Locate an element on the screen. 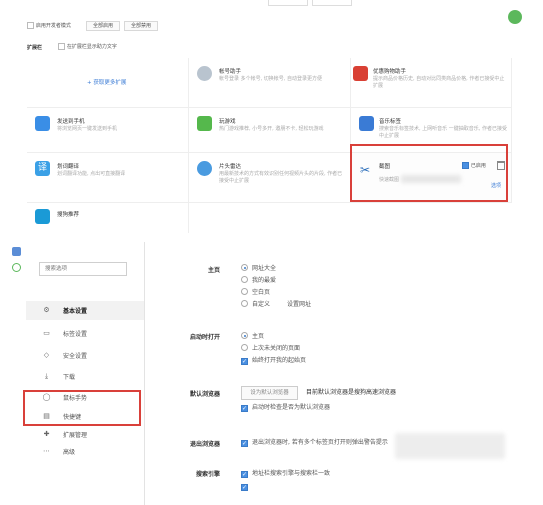 This screenshot has height=505, width=543. get-more-link: + 获取更多扩展 is located at coordinates (106, 82).